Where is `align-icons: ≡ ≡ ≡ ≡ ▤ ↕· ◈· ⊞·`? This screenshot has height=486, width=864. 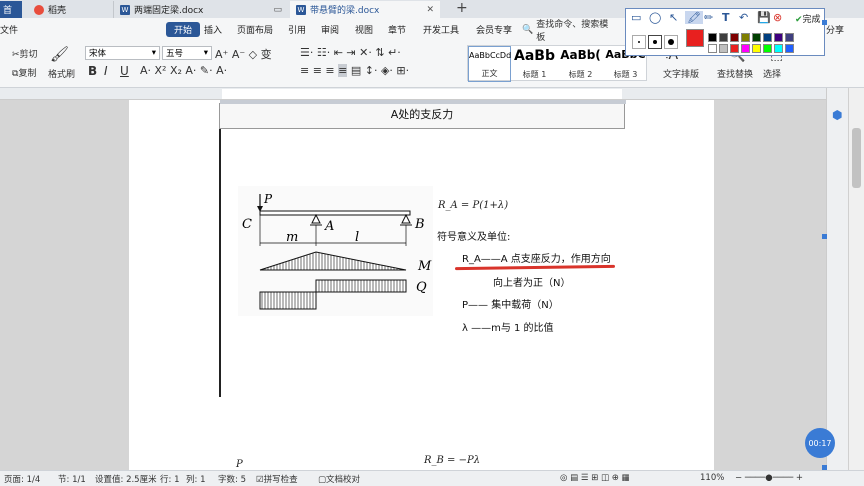 align-icons: ≡ ≡ ≡ ≡ ▤ ↕· ◈· ⊞· is located at coordinates (354, 70).